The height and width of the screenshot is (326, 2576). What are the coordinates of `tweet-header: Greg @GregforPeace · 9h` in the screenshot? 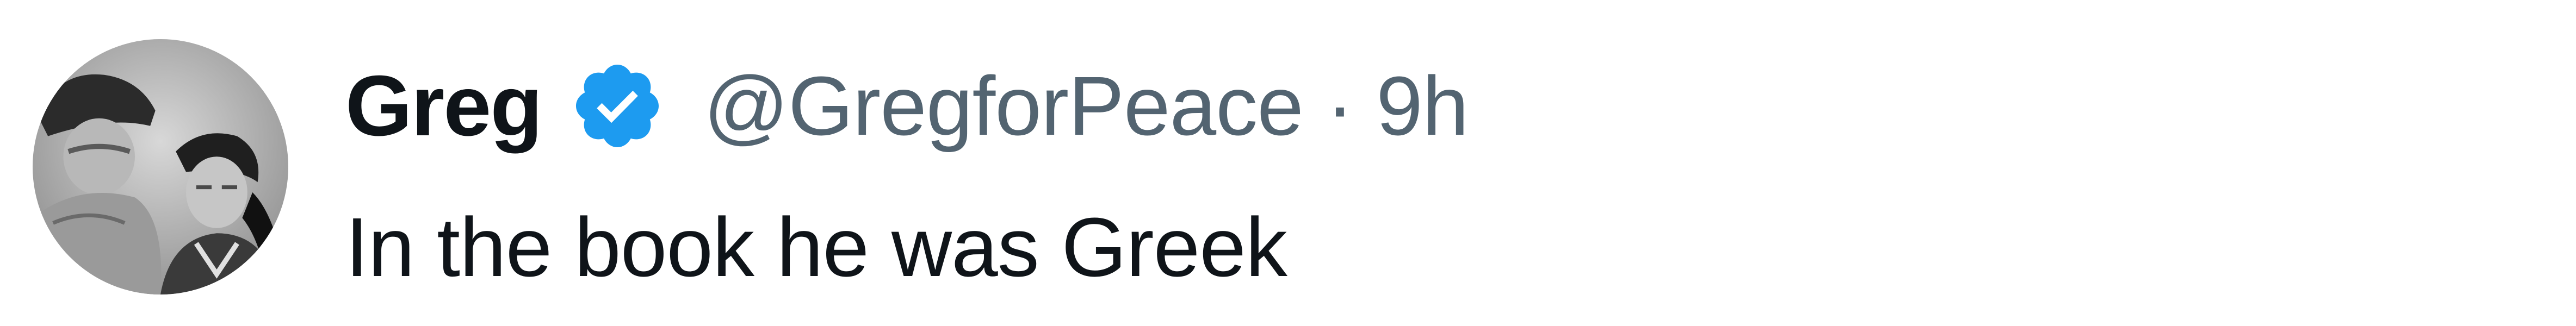 It's located at (907, 106).